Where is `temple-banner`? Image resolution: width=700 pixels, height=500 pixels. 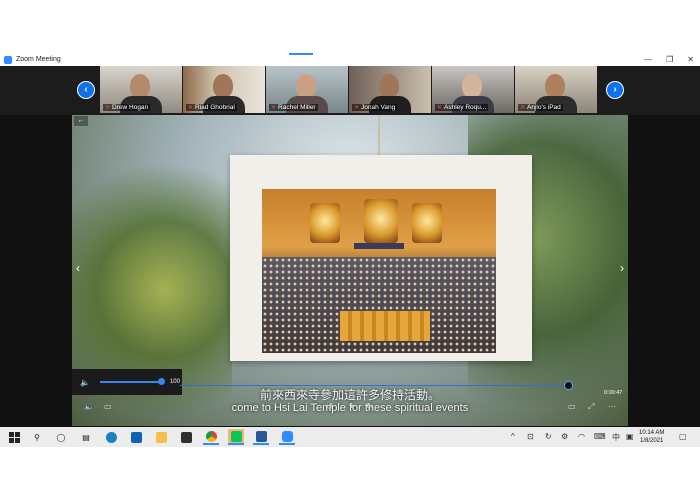 temple-banner is located at coordinates (379, 246).